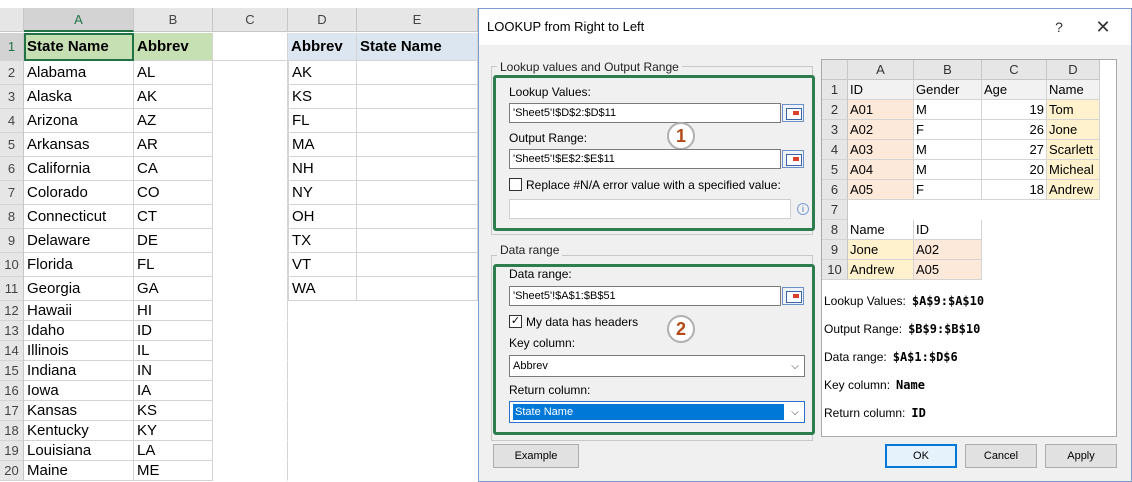 The image size is (1132, 482). What do you see at coordinates (12, 241) in the screenshot?
I see `row-header: 9` at bounding box center [12, 241].